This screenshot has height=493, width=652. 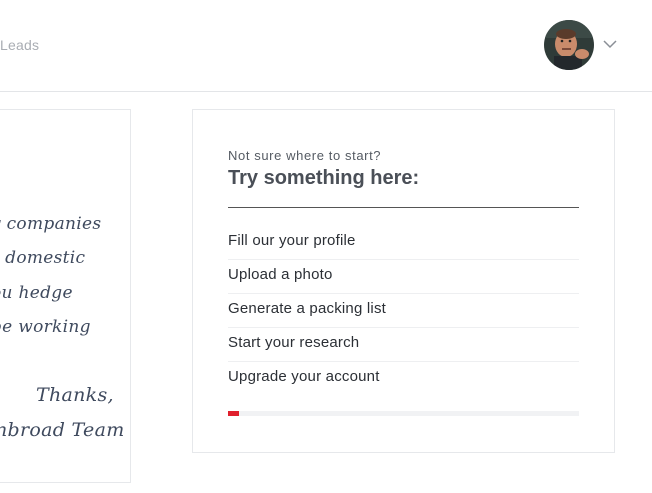 I want to click on letter-line: r domestic, so click(x=43, y=258).